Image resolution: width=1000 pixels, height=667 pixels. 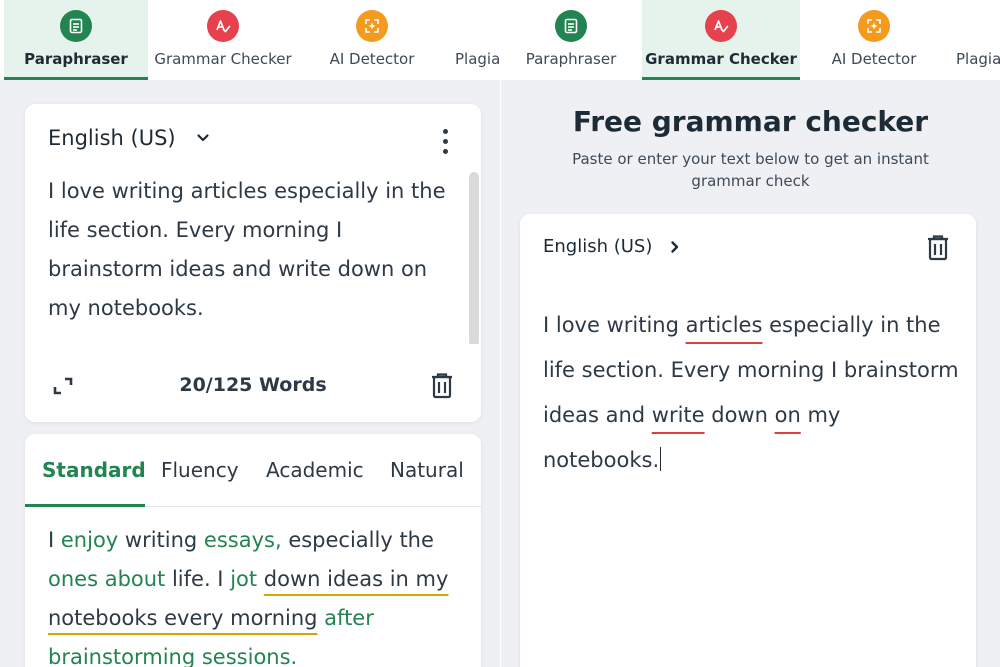 I want to click on more-options-icon, so click(x=445, y=141).